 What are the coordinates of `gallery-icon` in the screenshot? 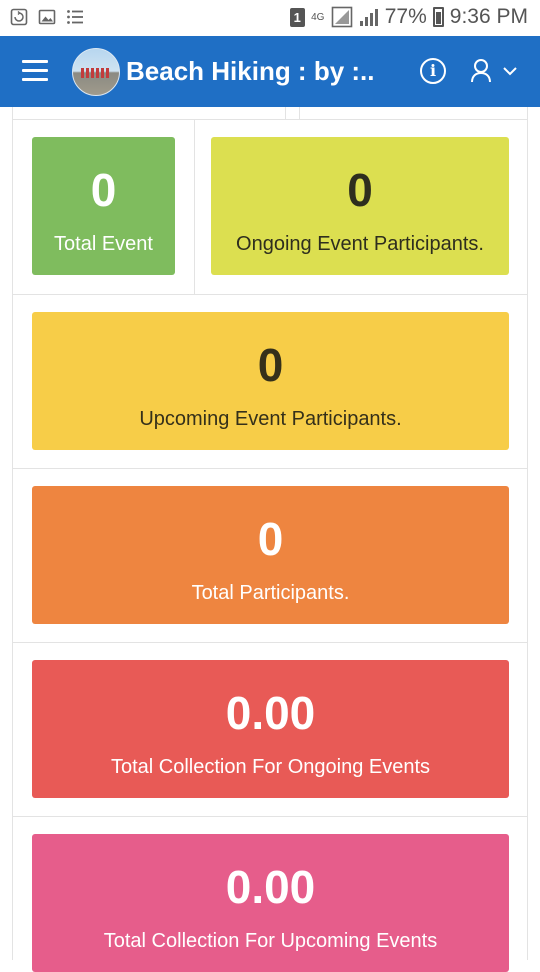 It's located at (47, 17).